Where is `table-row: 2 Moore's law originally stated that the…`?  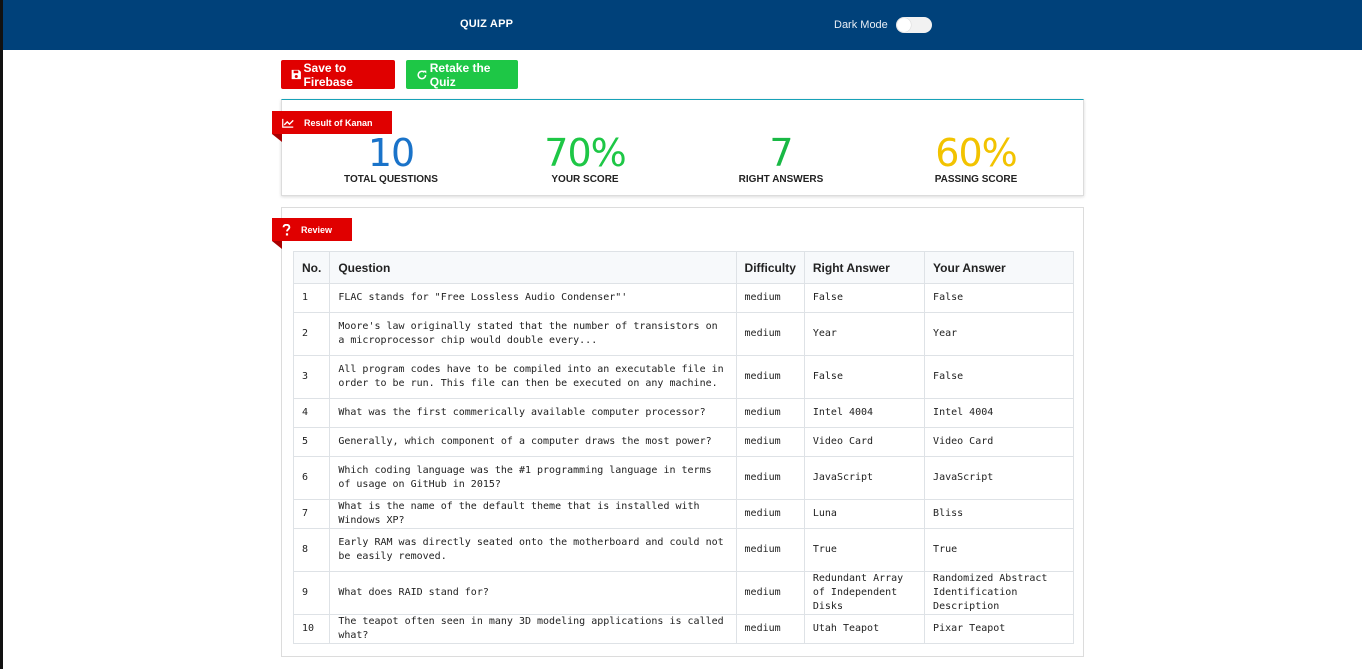 table-row: 2 Moore's law originally stated that the… is located at coordinates (683, 334).